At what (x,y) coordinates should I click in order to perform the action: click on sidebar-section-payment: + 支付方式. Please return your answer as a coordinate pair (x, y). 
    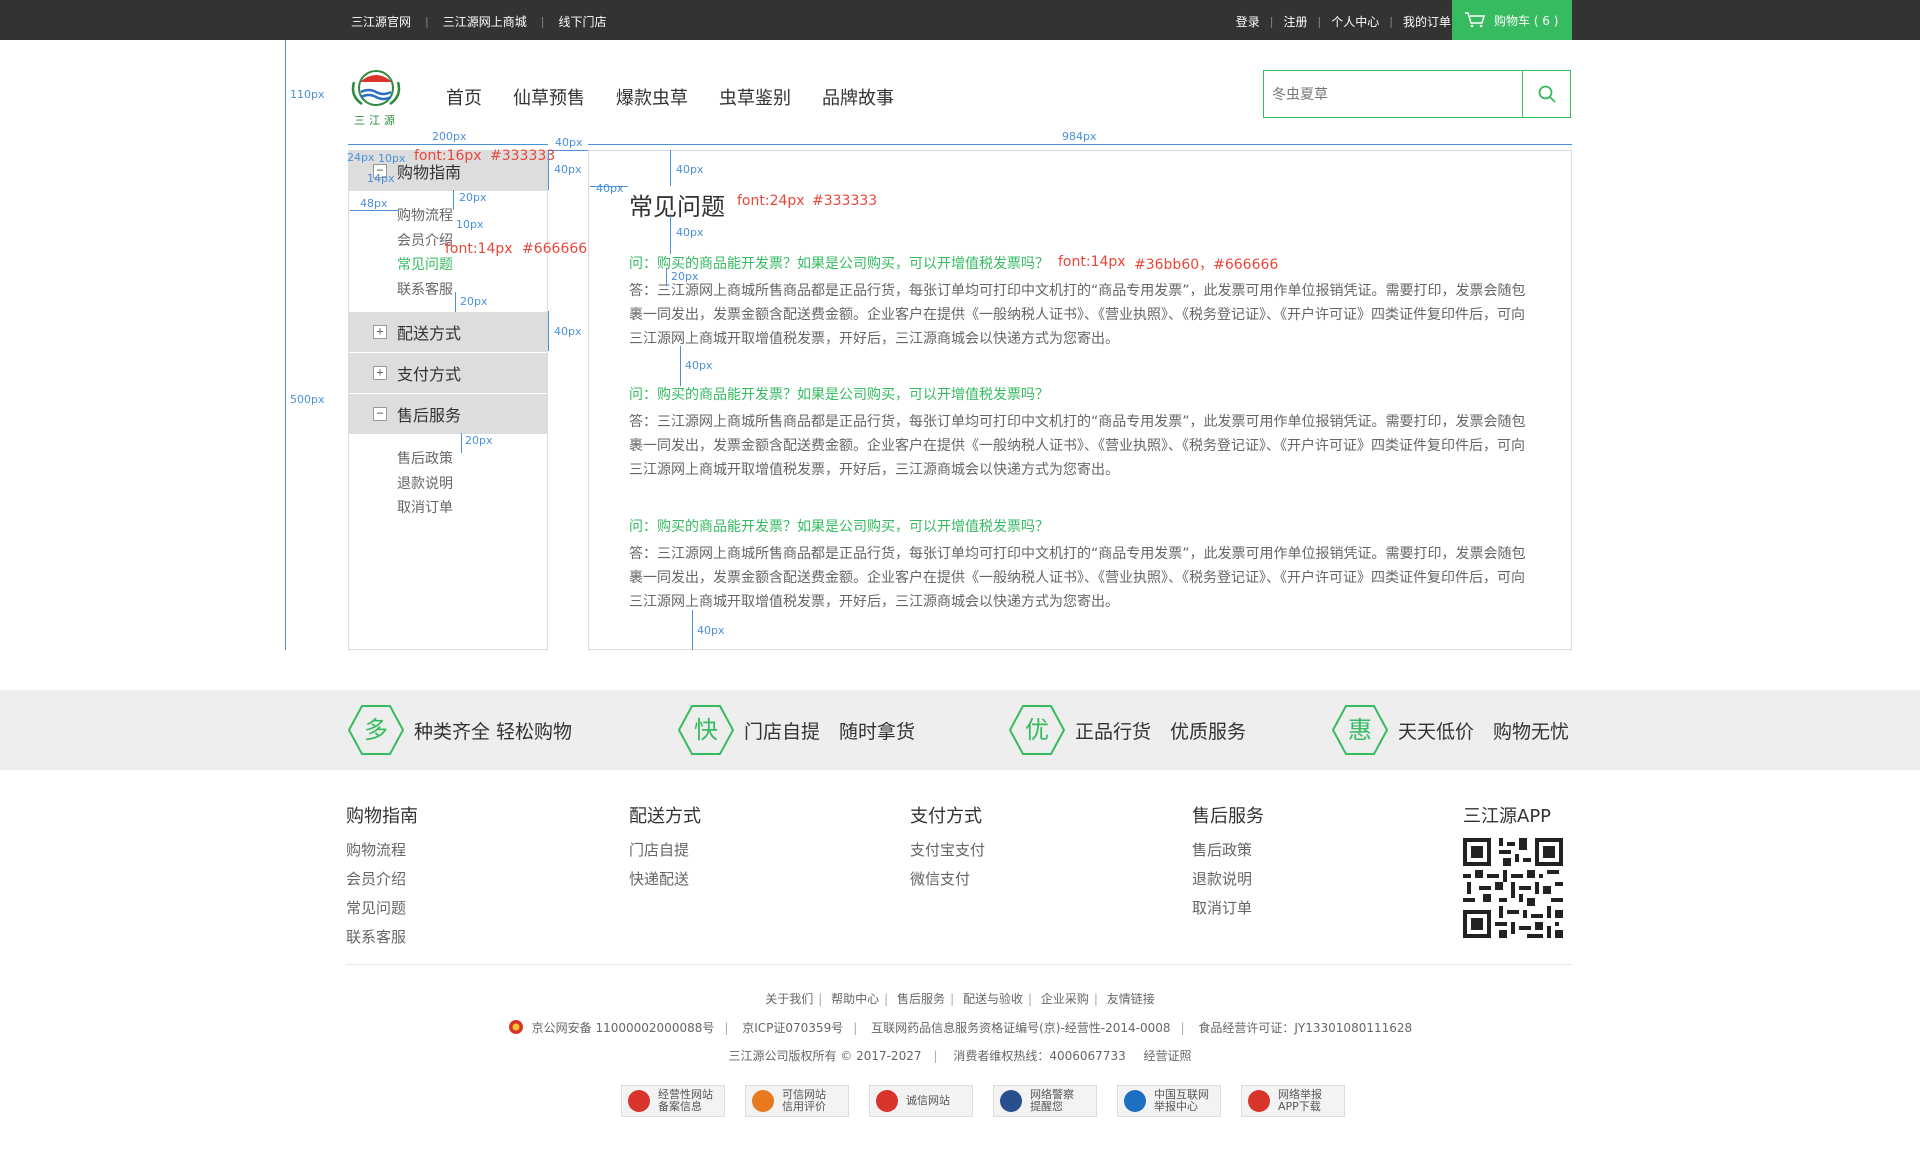
    Looking at the image, I should click on (448, 373).